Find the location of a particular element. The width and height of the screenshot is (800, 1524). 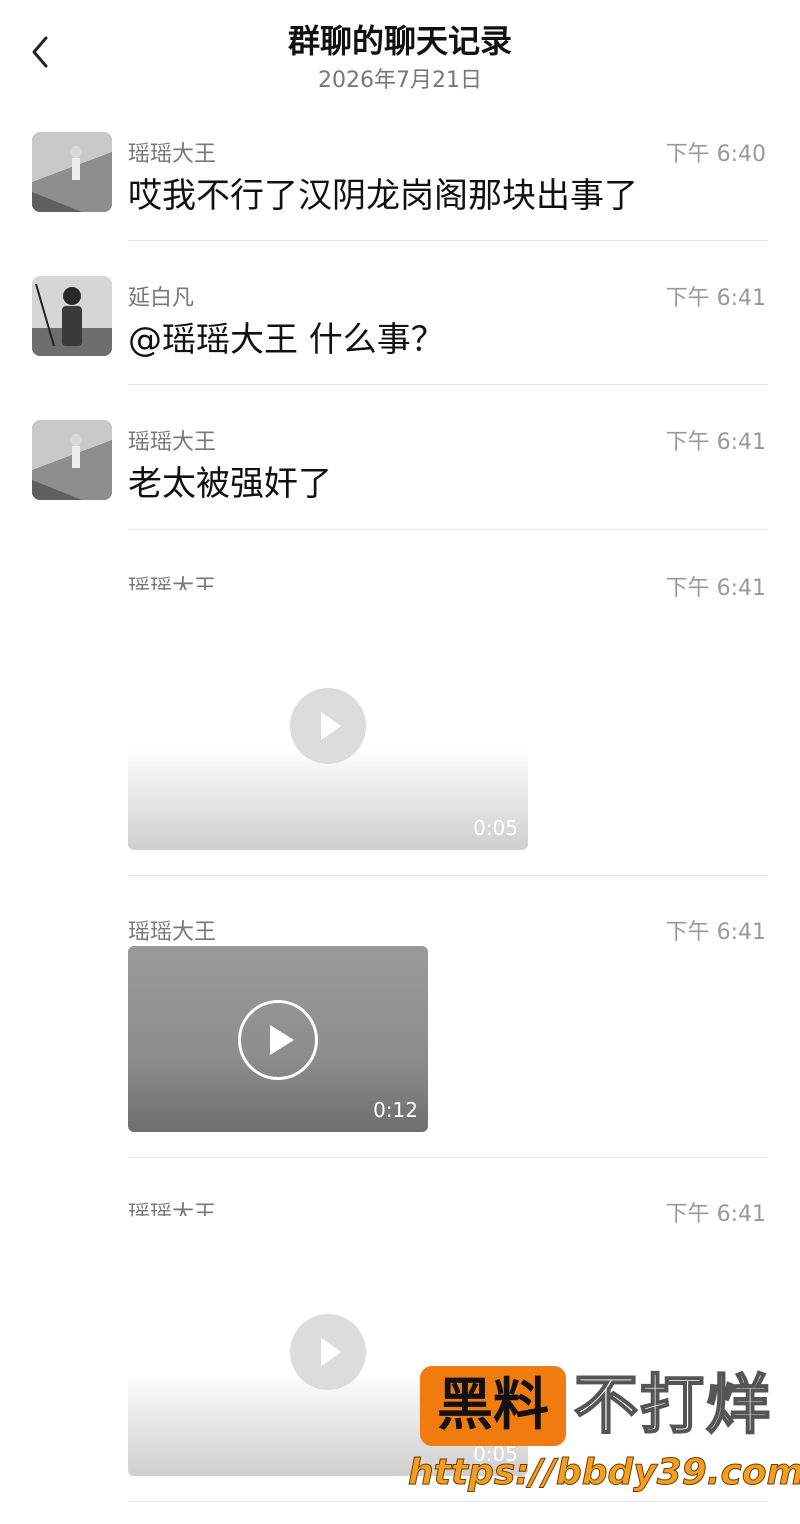

message-text: 老太被强奸了 is located at coordinates (230, 480).